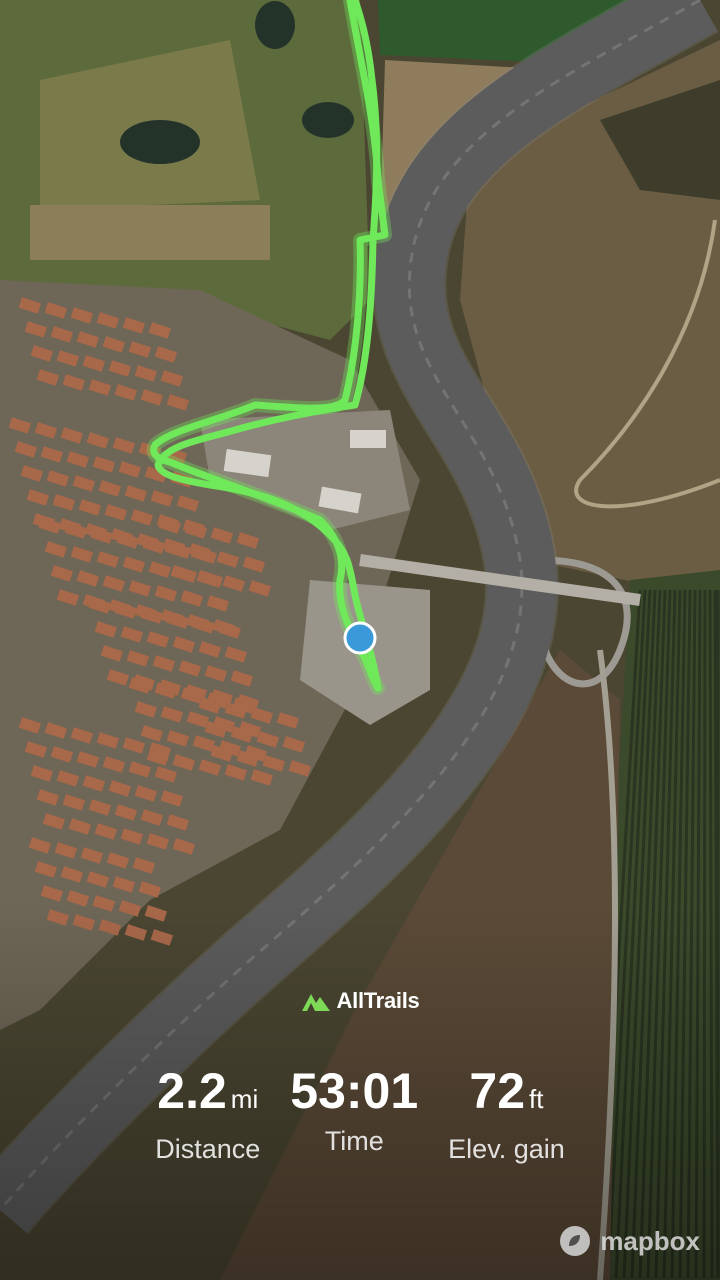 This screenshot has width=720, height=1280. What do you see at coordinates (315, 1002) in the screenshot?
I see `alltrails-mountain-icon` at bounding box center [315, 1002].